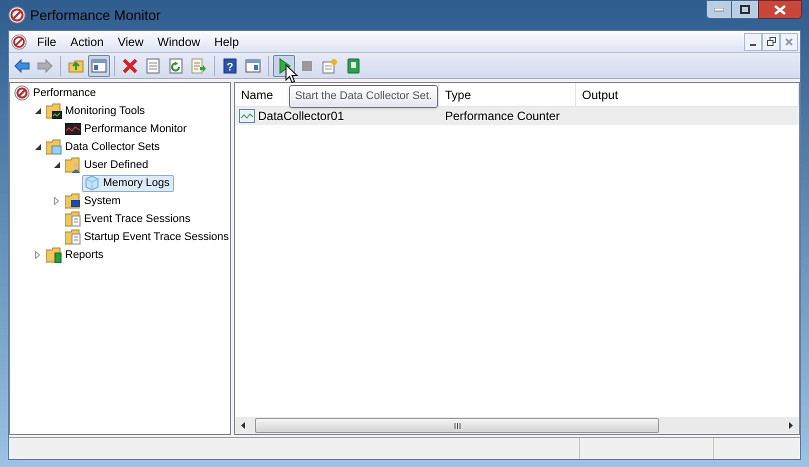  I want to click on cube-icon, so click(92, 183).